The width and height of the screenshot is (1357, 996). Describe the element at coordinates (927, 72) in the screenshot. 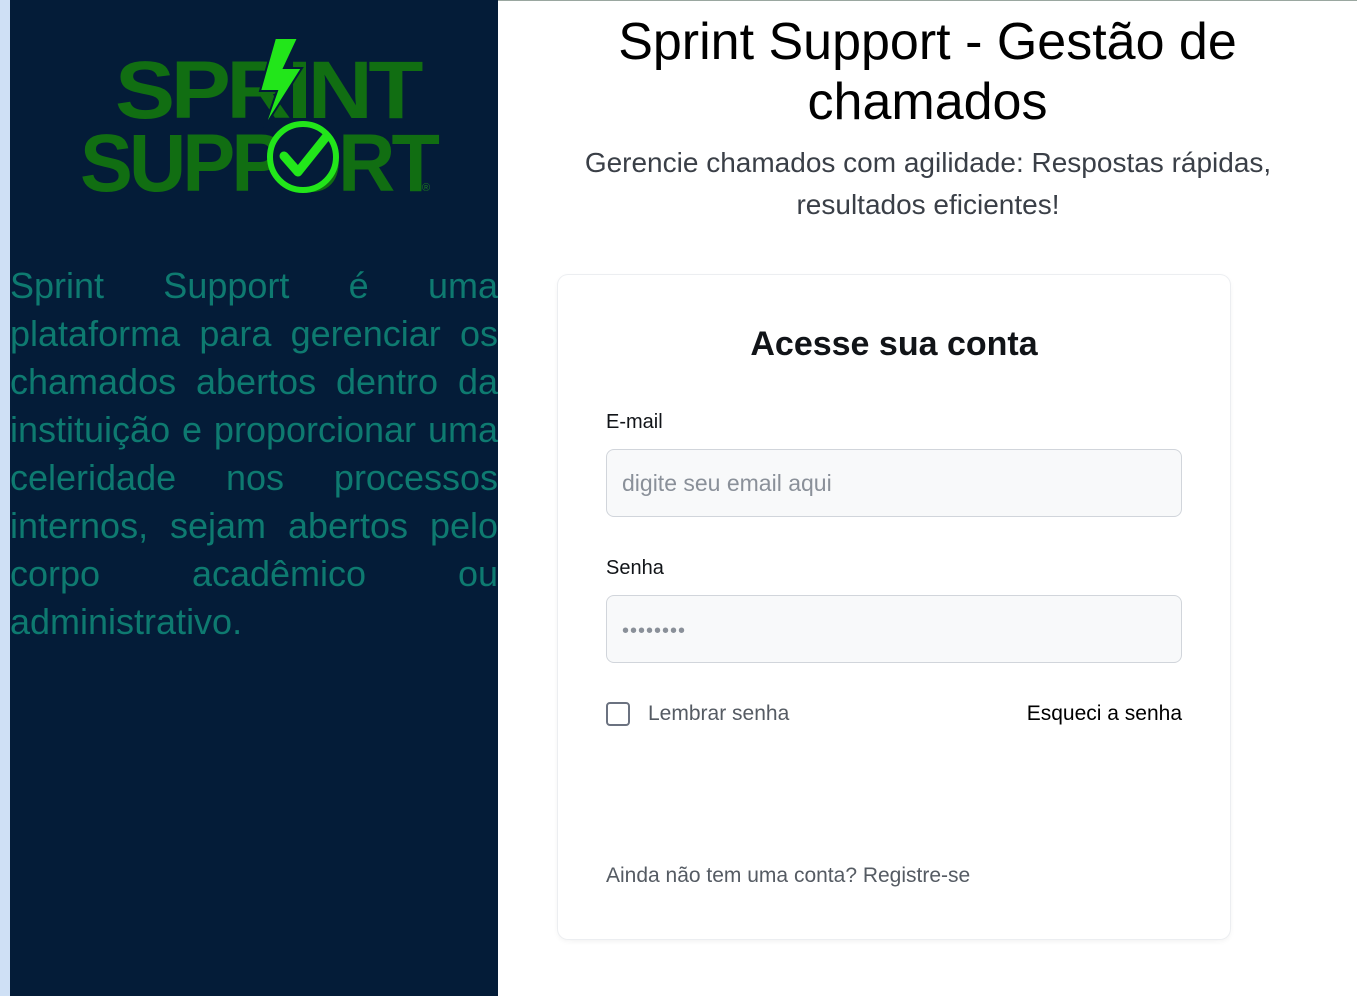

I see `page-title: Sprint Support - Gestão de chamados` at that location.